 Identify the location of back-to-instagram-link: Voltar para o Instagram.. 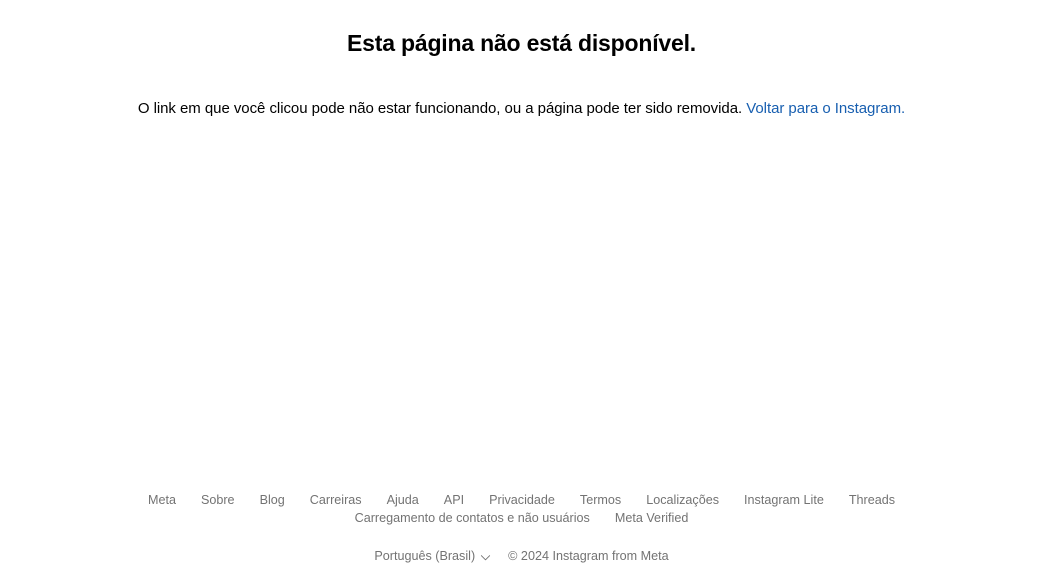
(825, 108).